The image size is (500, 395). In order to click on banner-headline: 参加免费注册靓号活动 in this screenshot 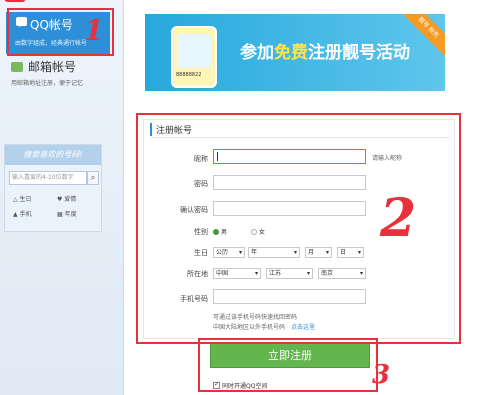, I will do `click(325, 50)`.